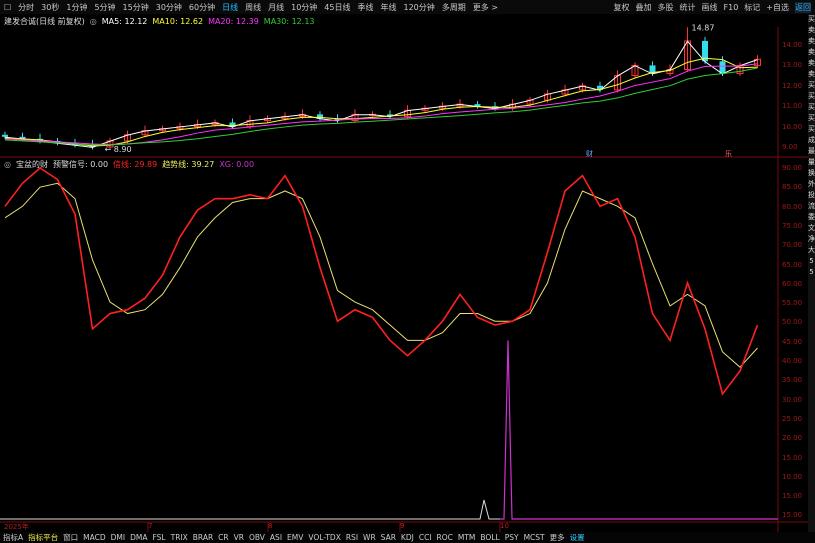  What do you see at coordinates (792, 187) in the screenshot?
I see `indicator-tick: 85.00` at bounding box center [792, 187].